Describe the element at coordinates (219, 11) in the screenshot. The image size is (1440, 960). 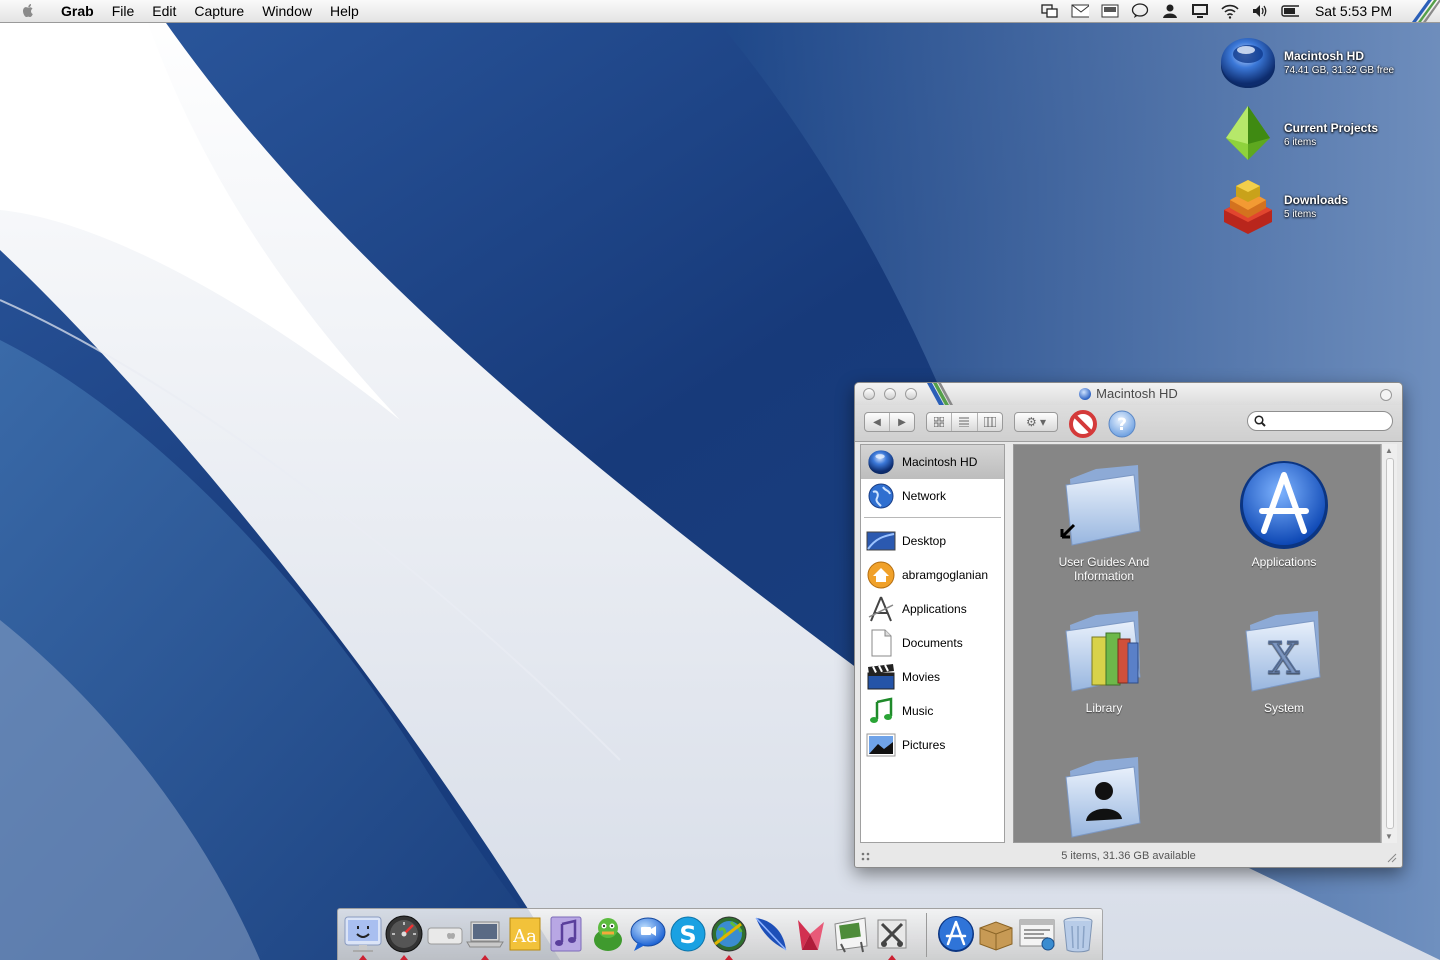
I see `menu-capture: Capture` at that location.